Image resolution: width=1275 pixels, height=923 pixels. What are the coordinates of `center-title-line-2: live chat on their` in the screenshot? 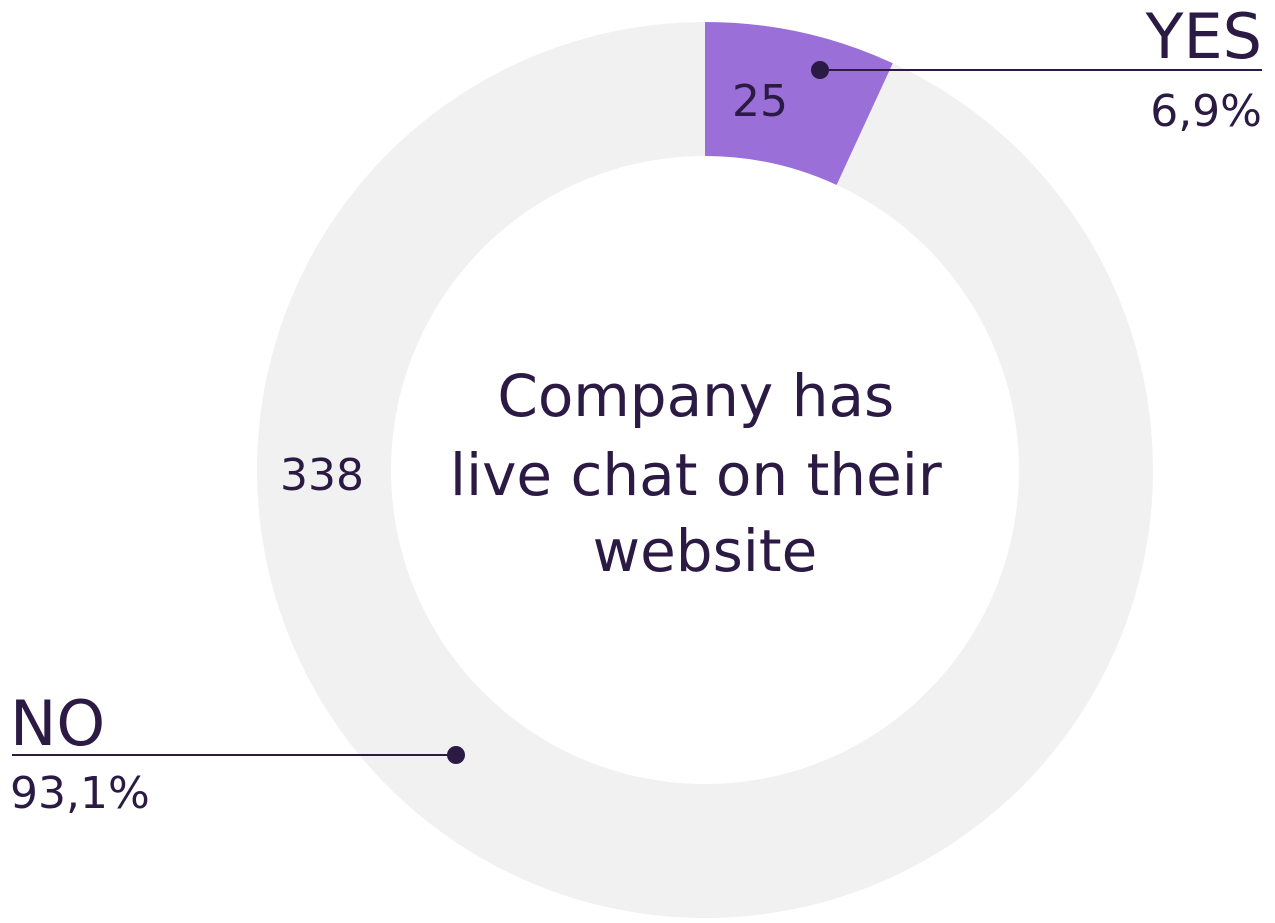 It's located at (696, 475).